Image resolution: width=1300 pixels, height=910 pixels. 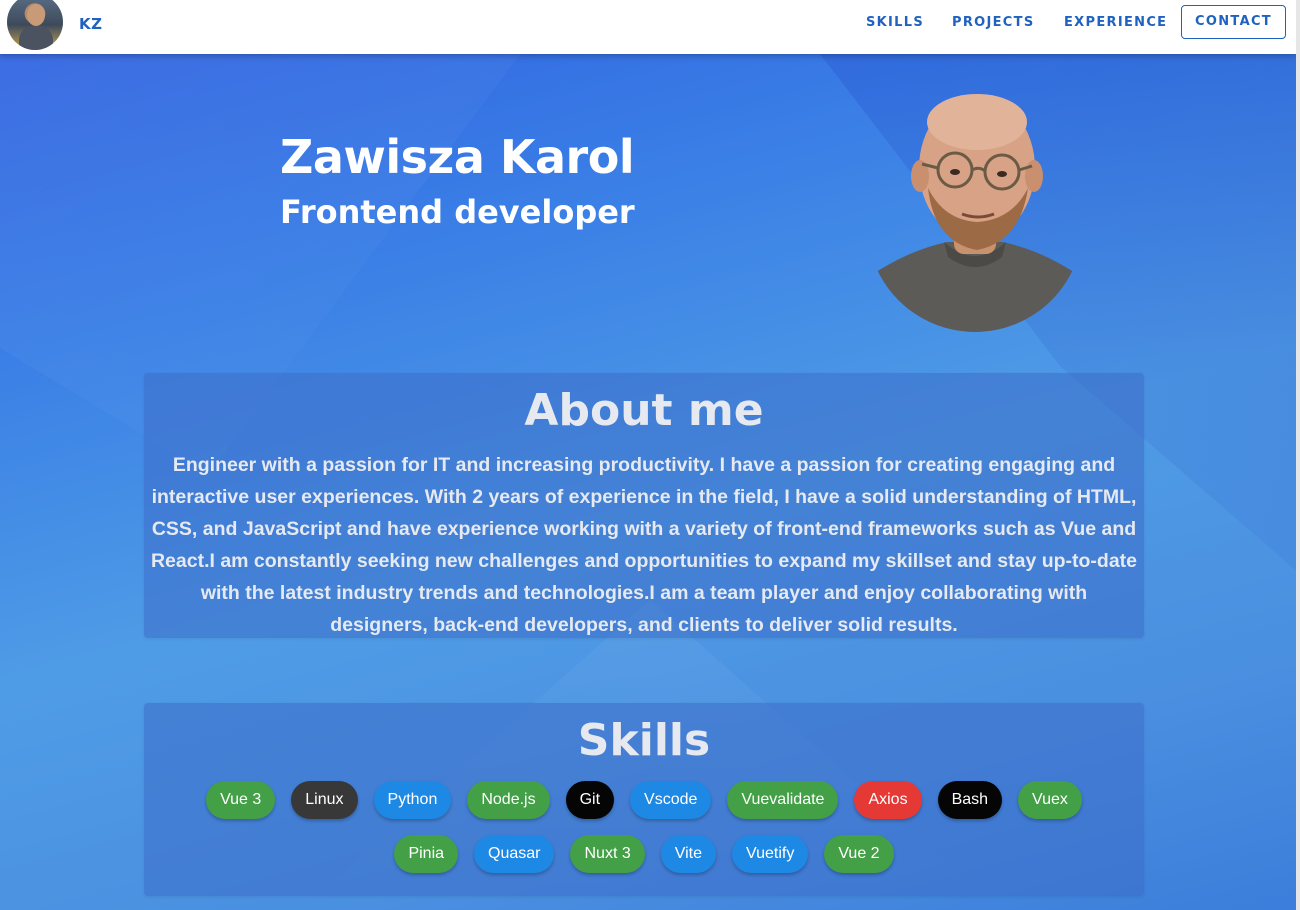 What do you see at coordinates (975, 213) in the screenshot?
I see `profile-portrait` at bounding box center [975, 213].